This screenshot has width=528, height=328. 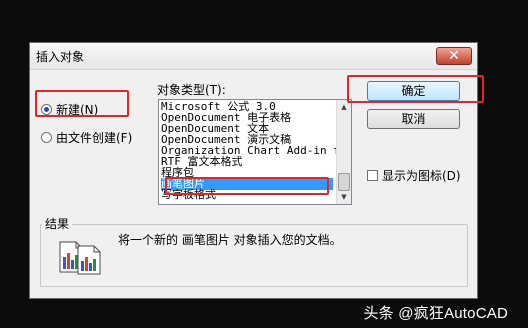 What do you see at coordinates (82, 103) in the screenshot?
I see `highlight-create-new` at bounding box center [82, 103].